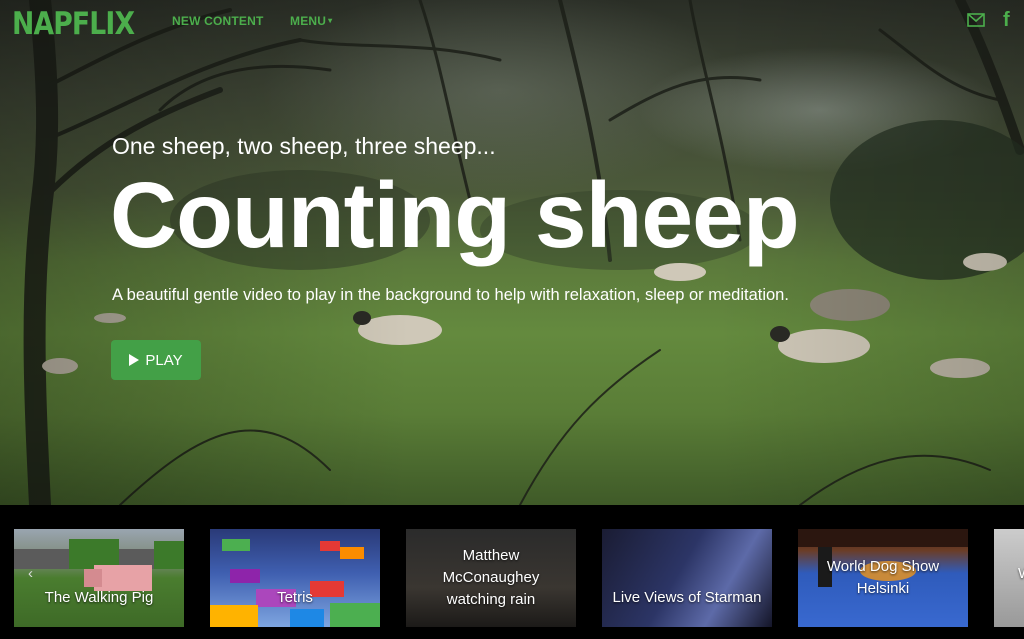 Image resolution: width=1024 pixels, height=639 pixels. Describe the element at coordinates (976, 20) in the screenshot. I see `mail-icon` at that location.